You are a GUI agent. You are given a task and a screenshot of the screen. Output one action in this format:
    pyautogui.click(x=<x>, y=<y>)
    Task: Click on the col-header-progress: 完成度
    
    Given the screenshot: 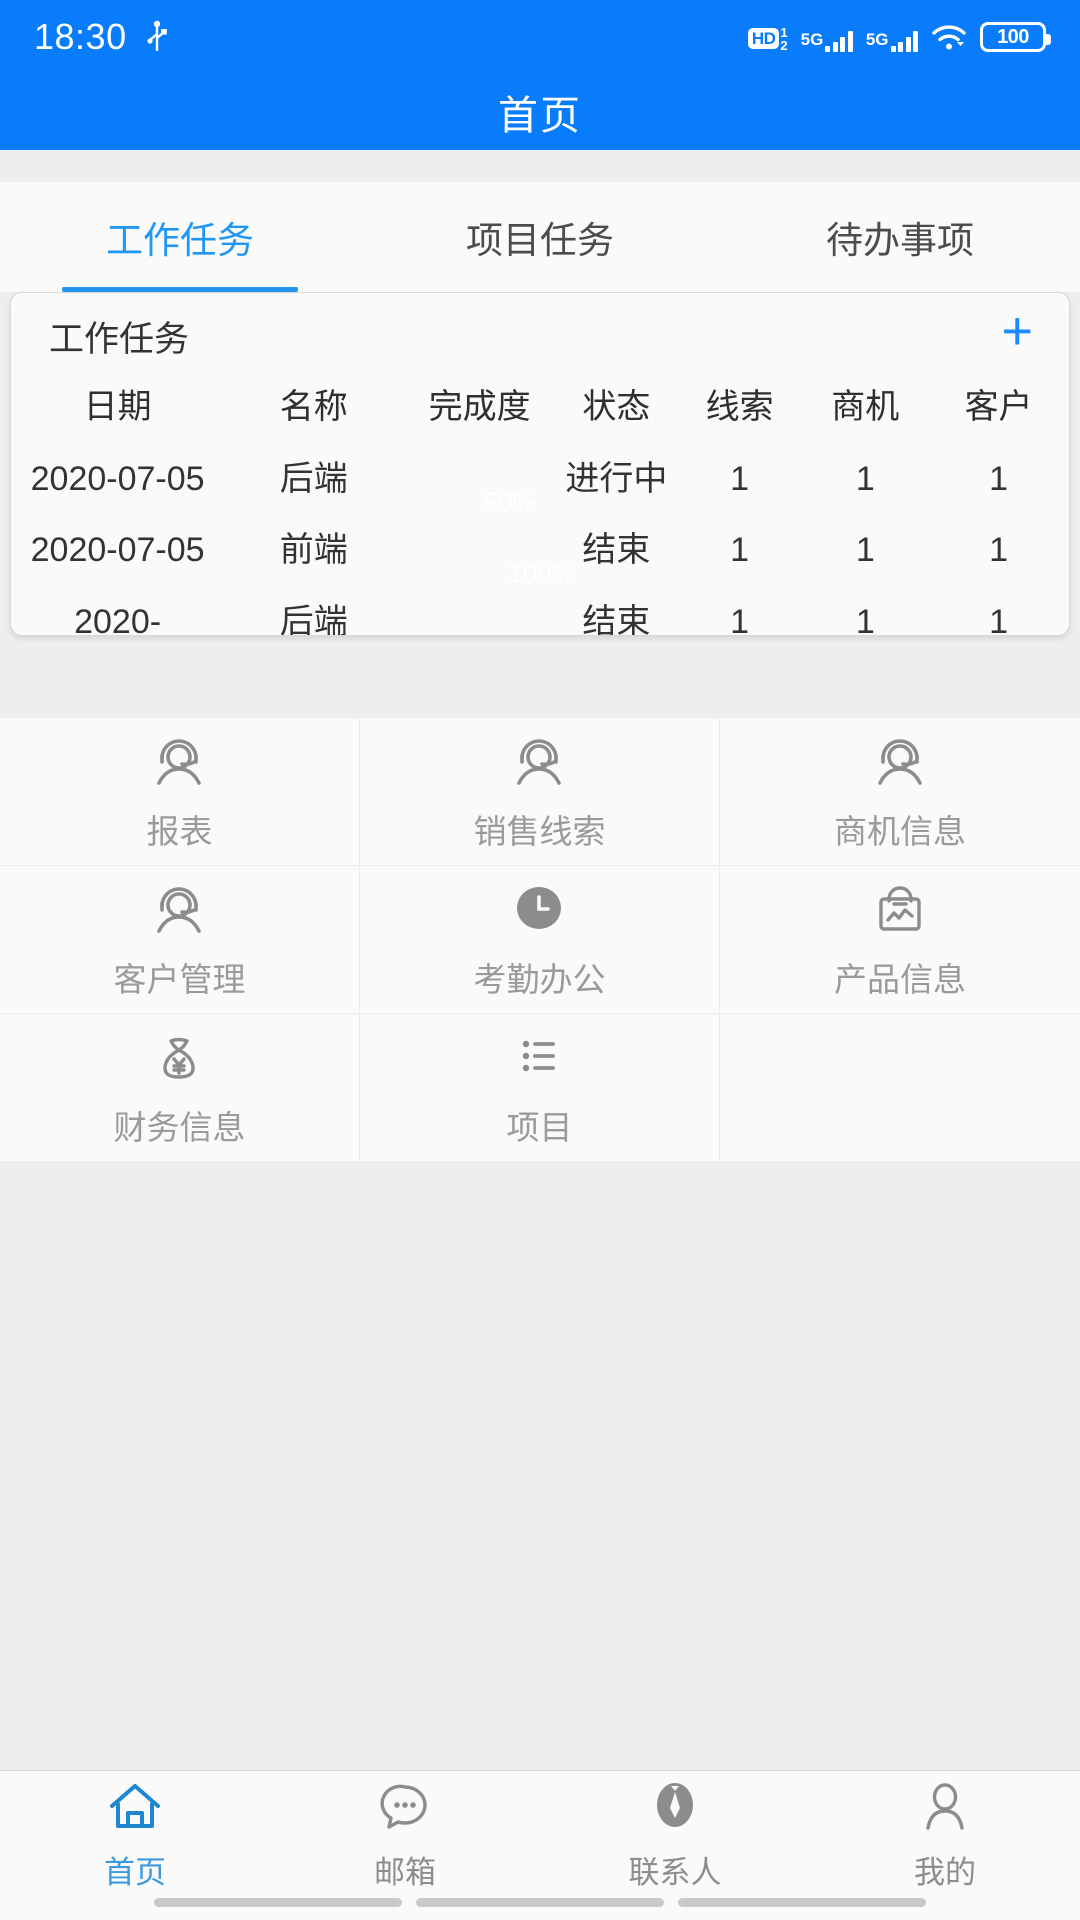 What is the action you would take?
    pyautogui.click(x=479, y=407)
    